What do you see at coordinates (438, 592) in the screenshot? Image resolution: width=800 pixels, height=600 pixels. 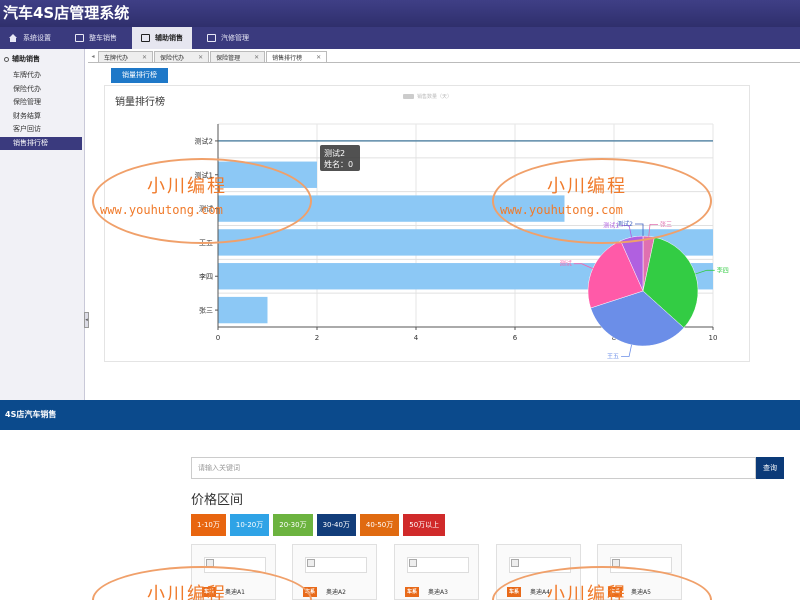 I see `car-name: 奥迪A3` at bounding box center [438, 592].